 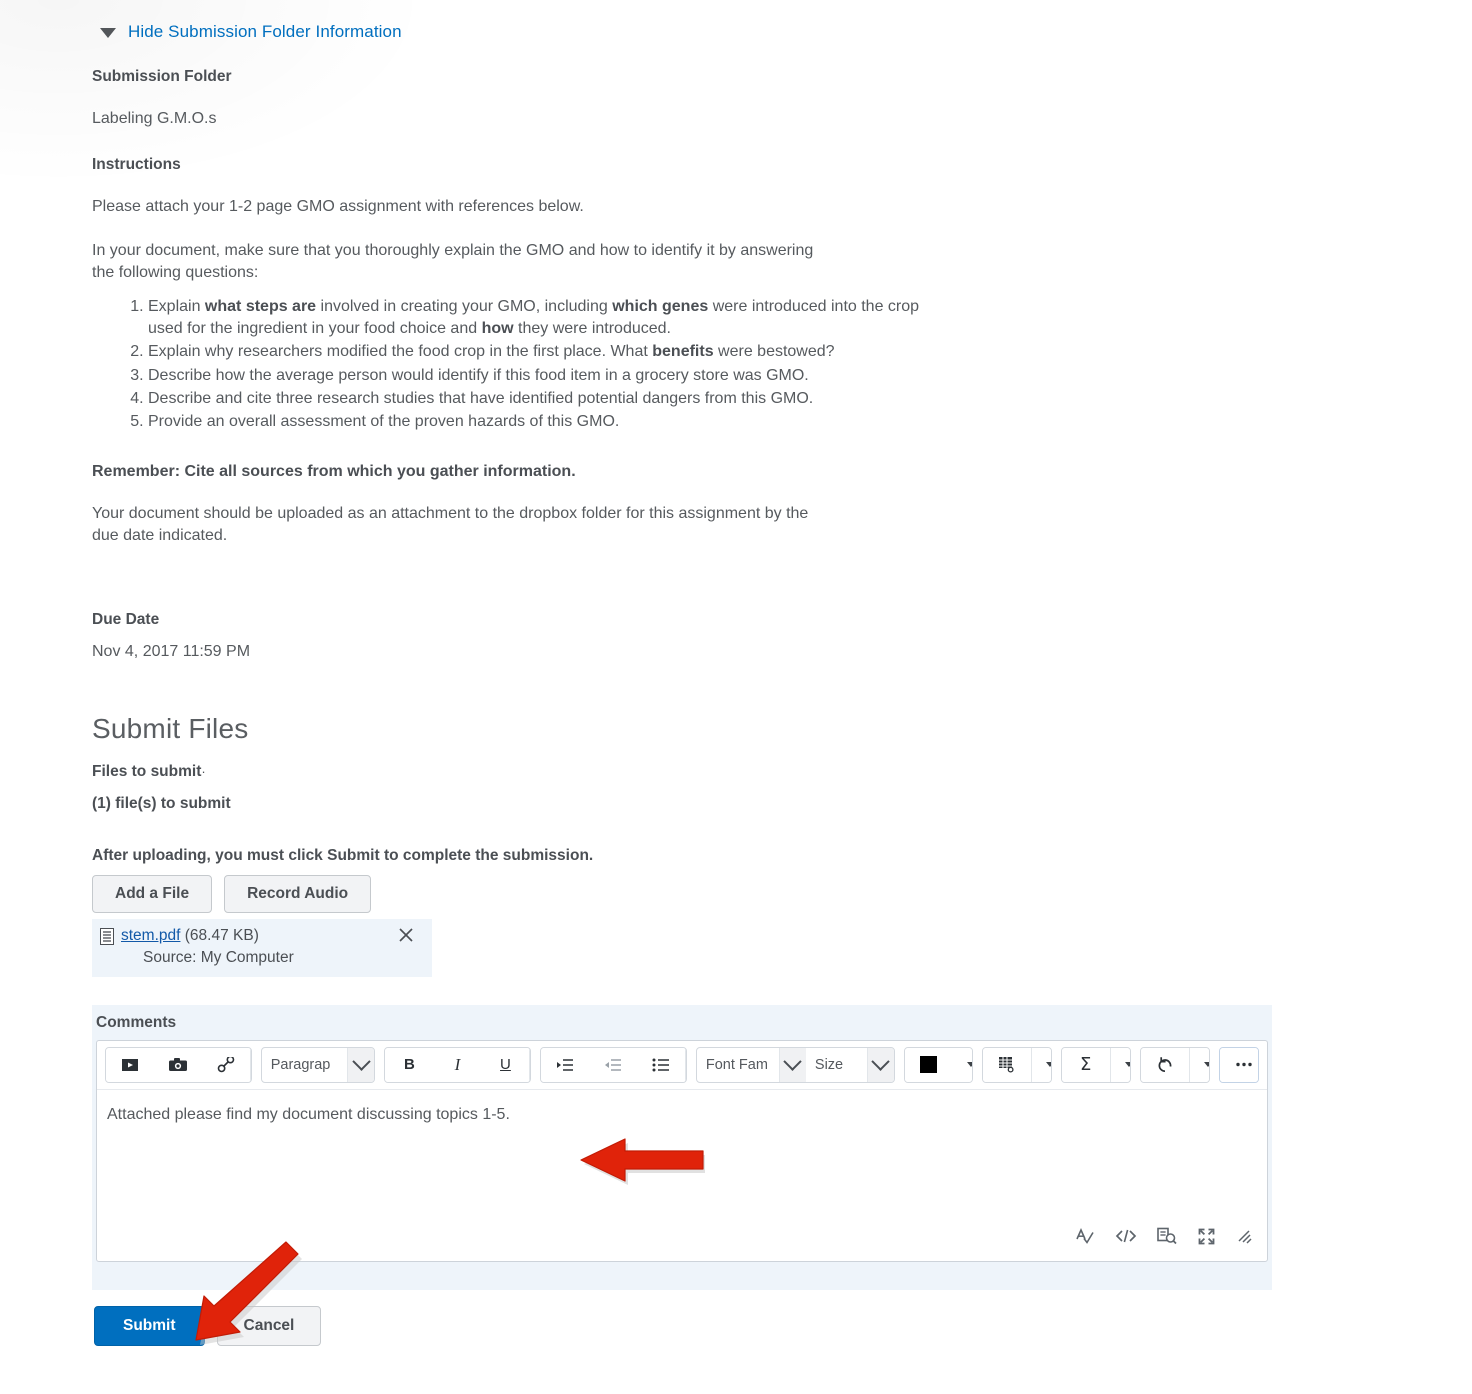 I want to click on font-family-chevron-down-icon, so click(x=792, y=1064).